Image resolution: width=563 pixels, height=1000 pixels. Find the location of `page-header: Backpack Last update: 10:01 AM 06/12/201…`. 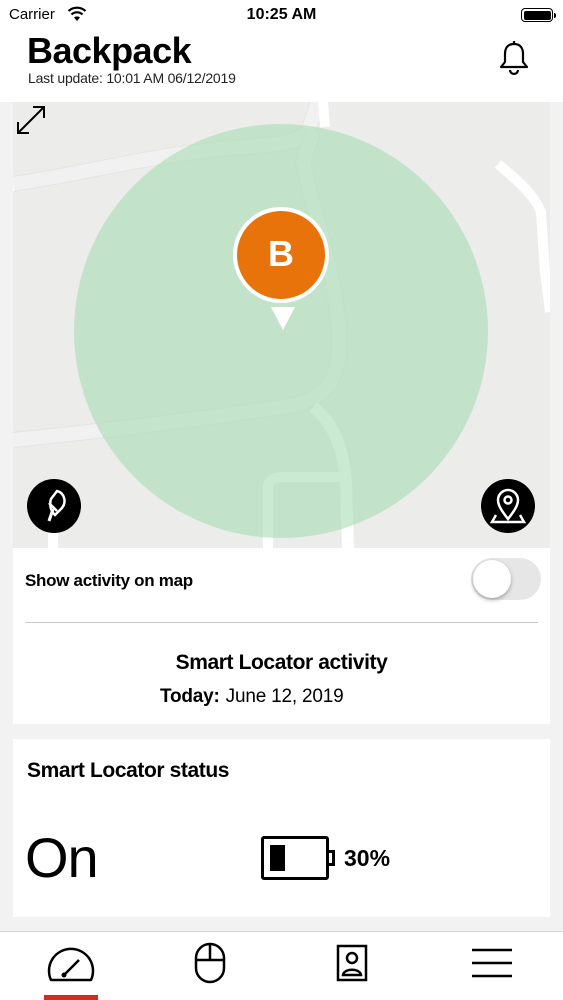

page-header: Backpack Last update: 10:01 AM 06/12/201… is located at coordinates (281, 66).